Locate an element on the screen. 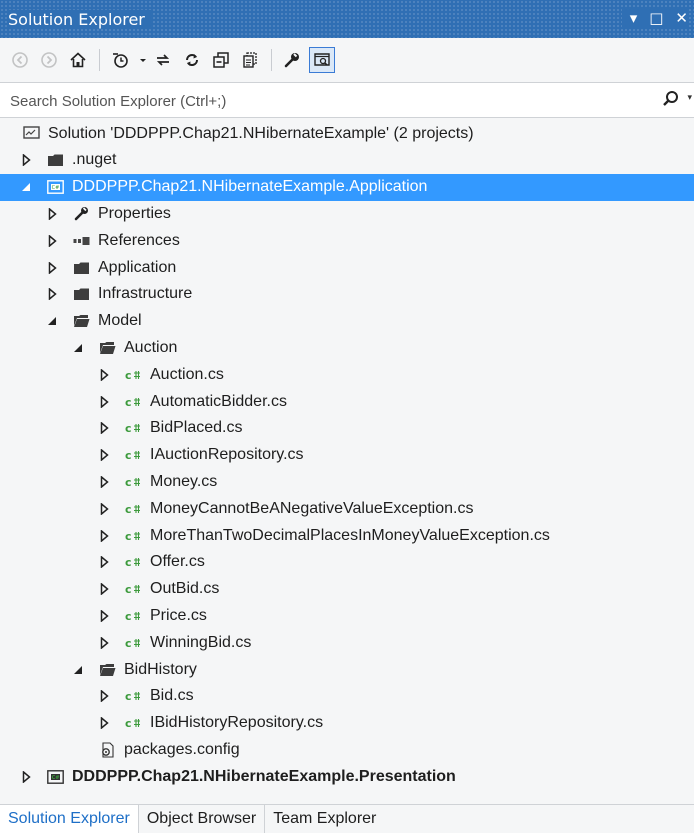 The height and width of the screenshot is (833, 694). folder-icon is located at coordinates (81, 294).